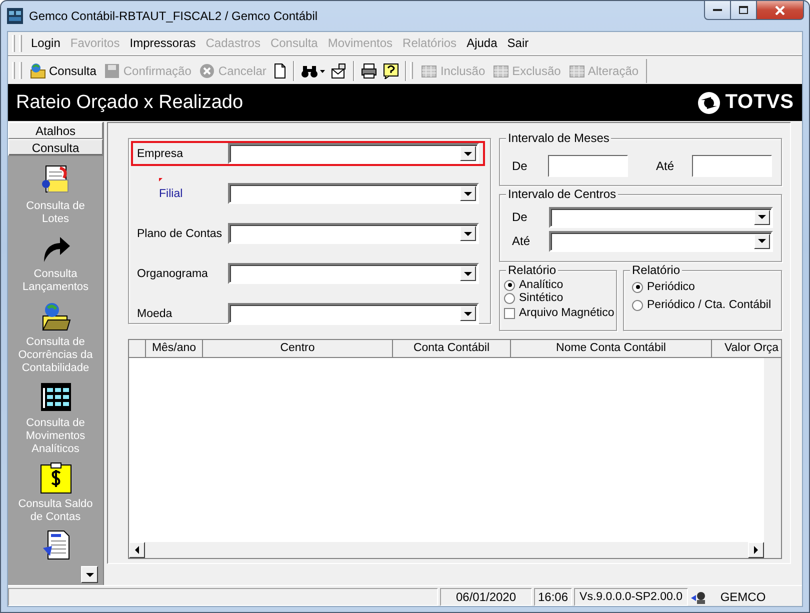  I want to click on scroll-right-button, so click(756, 550).